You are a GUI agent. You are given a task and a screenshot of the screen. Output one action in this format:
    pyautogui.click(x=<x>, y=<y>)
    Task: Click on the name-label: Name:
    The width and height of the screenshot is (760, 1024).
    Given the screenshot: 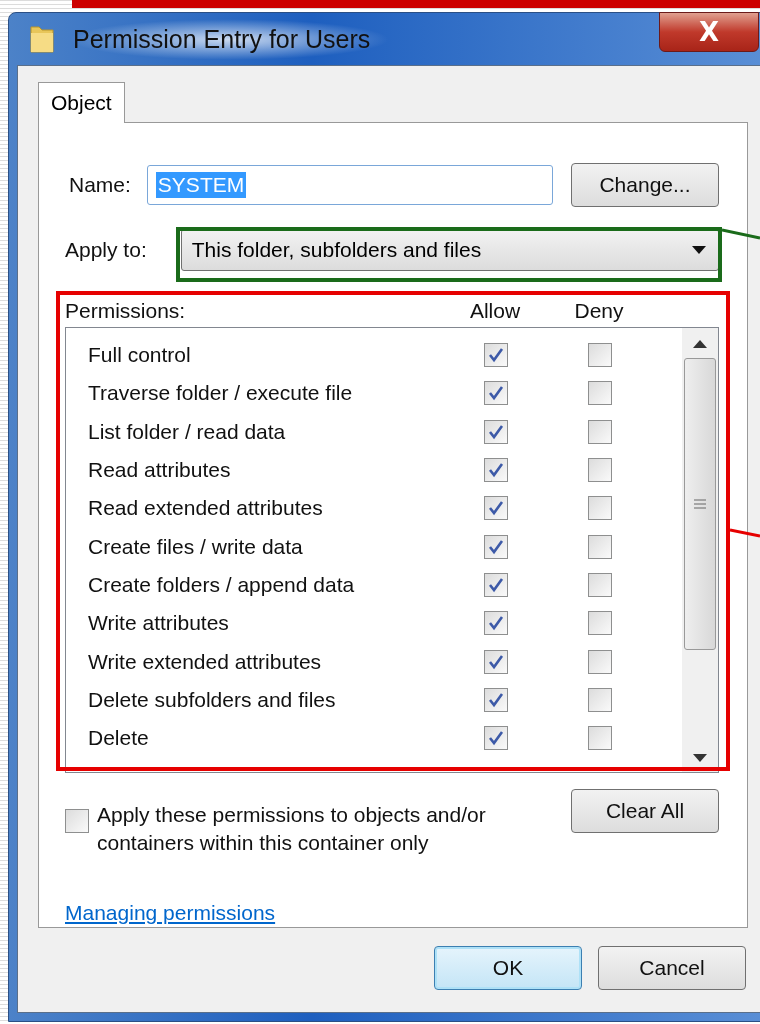 What is the action you would take?
    pyautogui.click(x=100, y=185)
    